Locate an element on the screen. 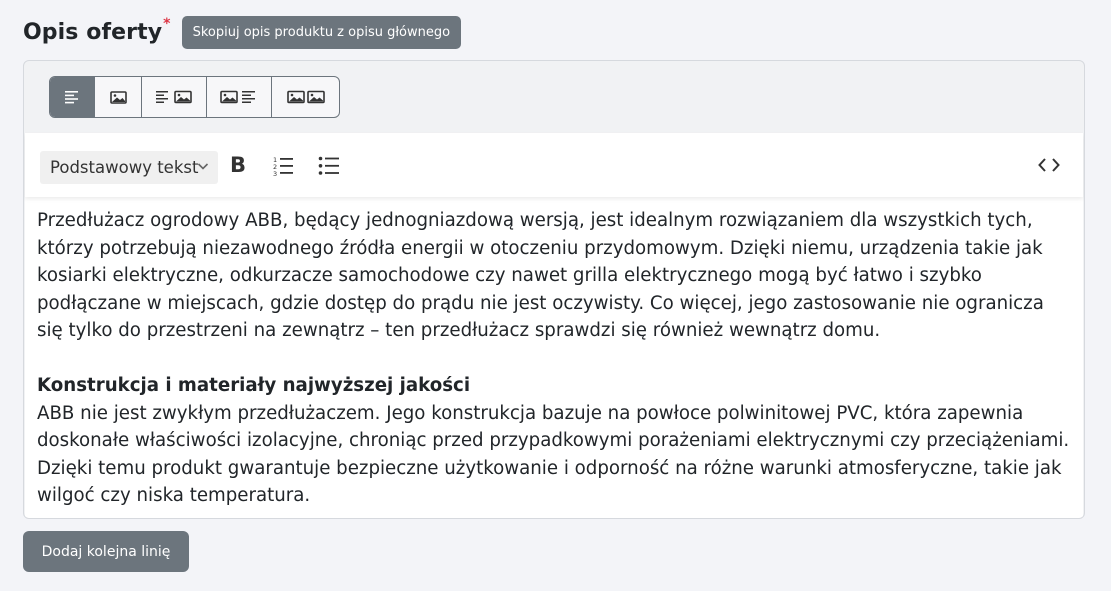 The image size is (1111, 591). bold-button: B is located at coordinates (238, 165).